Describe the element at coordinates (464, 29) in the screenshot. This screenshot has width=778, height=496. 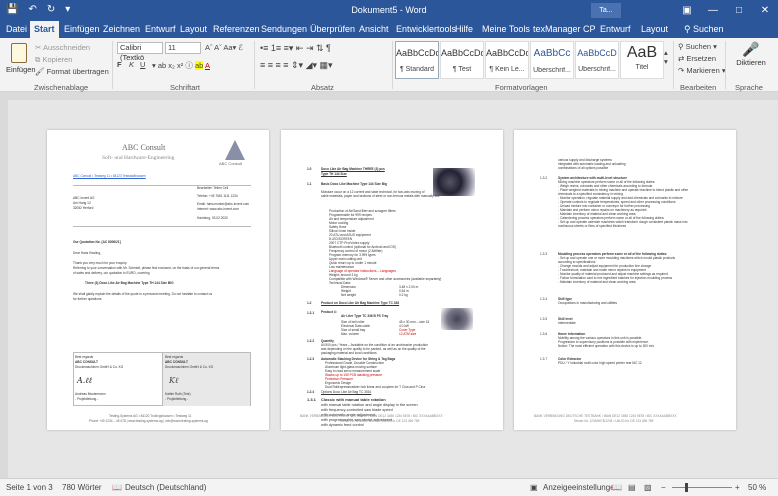
I see `tab-hilfe: Hilfe` at that location.